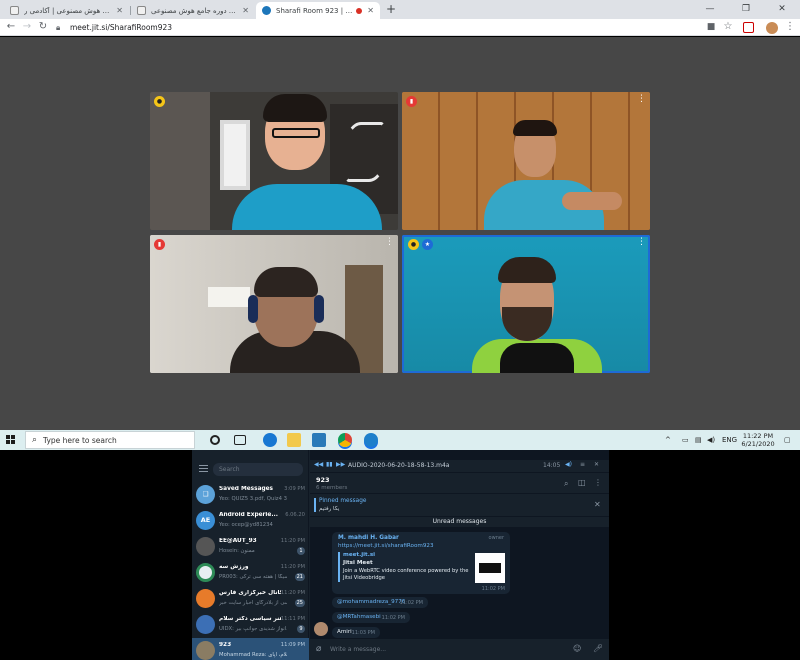 The height and width of the screenshot is (660, 800). What do you see at coordinates (250, 547) in the screenshot?
I see `chat-item-ee-aut-93: EE@AUT_93 11:20 PM Hosein: ممنون 1` at bounding box center [250, 547].